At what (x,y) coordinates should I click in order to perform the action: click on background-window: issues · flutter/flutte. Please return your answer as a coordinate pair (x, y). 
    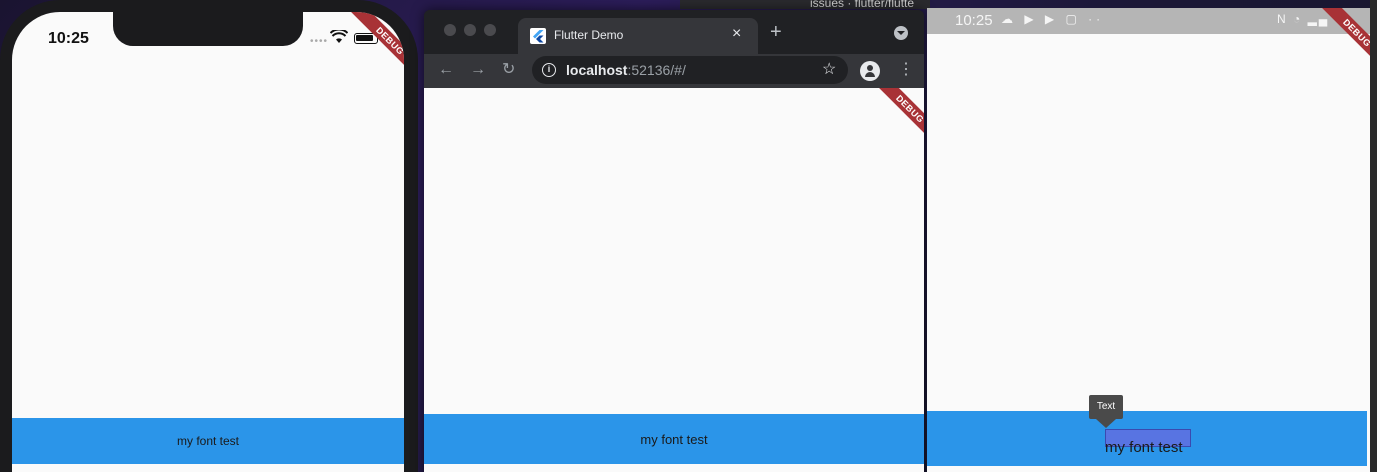
    Looking at the image, I should click on (805, 5).